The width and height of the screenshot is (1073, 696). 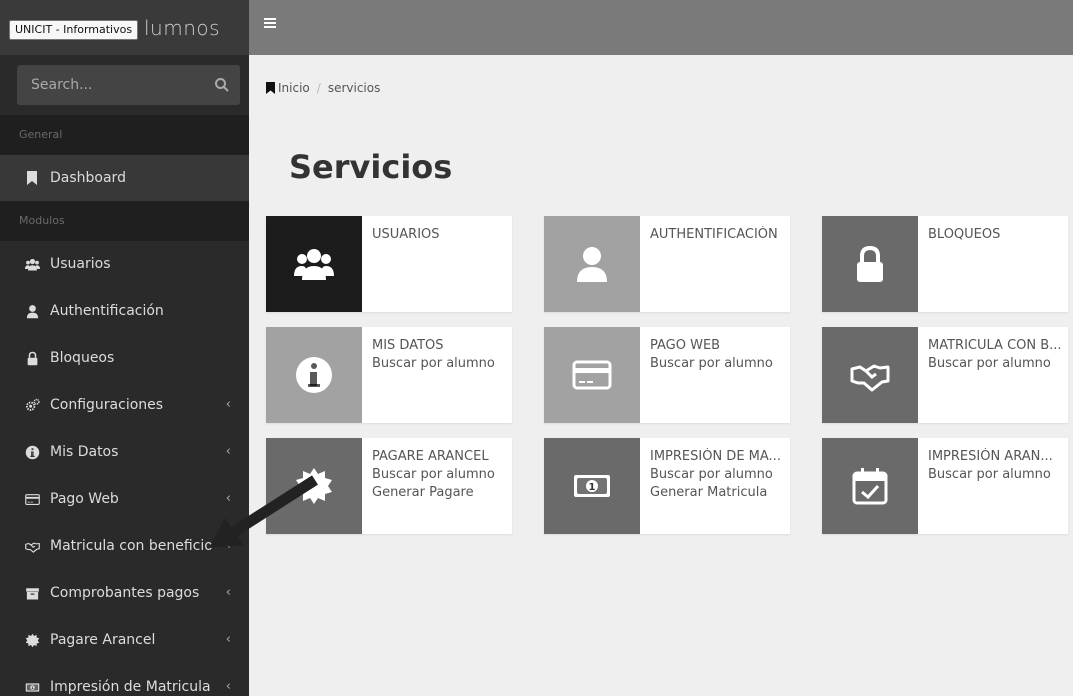 I want to click on tile-title: PAGARE ARANCEL, so click(x=430, y=456).